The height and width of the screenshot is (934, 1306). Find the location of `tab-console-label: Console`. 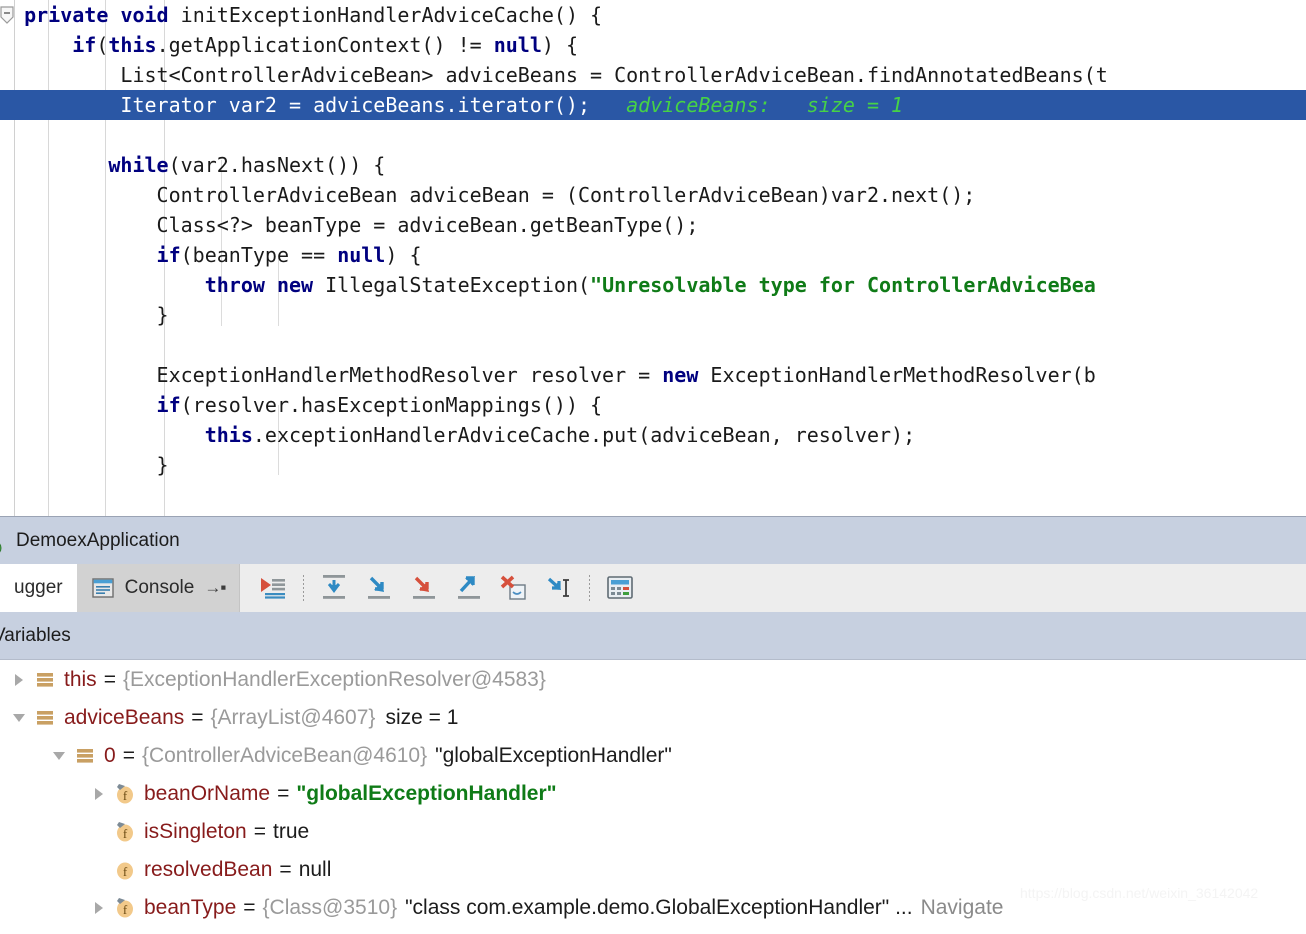

tab-console-label: Console is located at coordinates (159, 587).